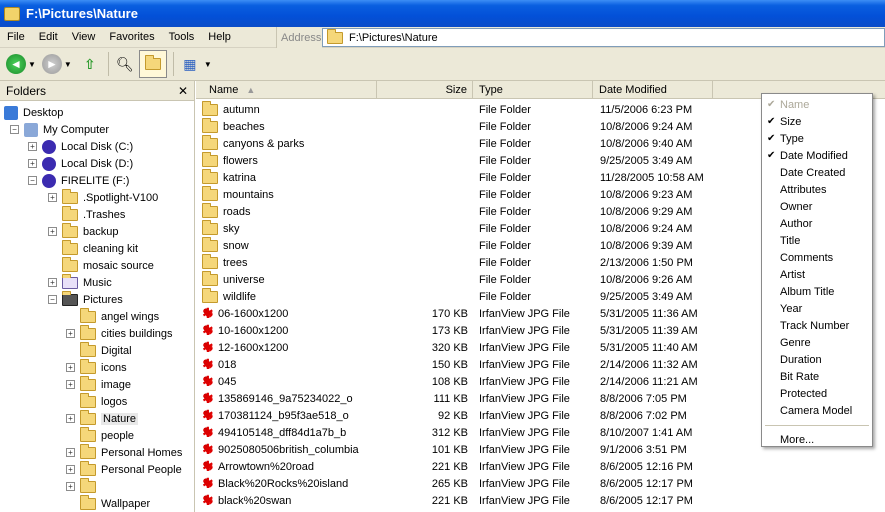 The width and height of the screenshot is (885, 512). Describe the element at coordinates (68, 64) in the screenshot. I see `forward-dropdown-icon: ▼` at that location.